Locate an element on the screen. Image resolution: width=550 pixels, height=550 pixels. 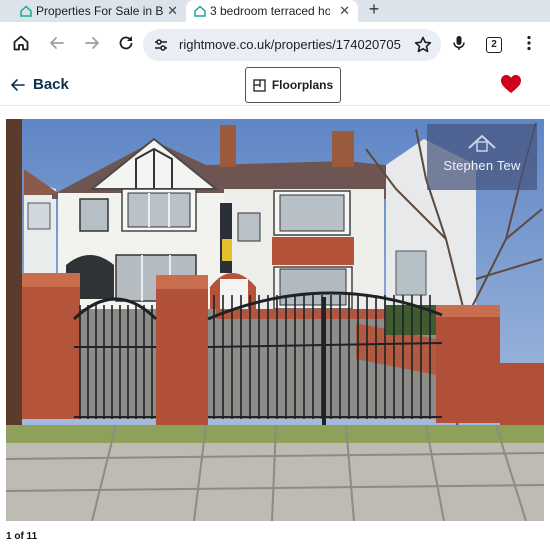
browser-menu-button is located at coordinates (529, 43).